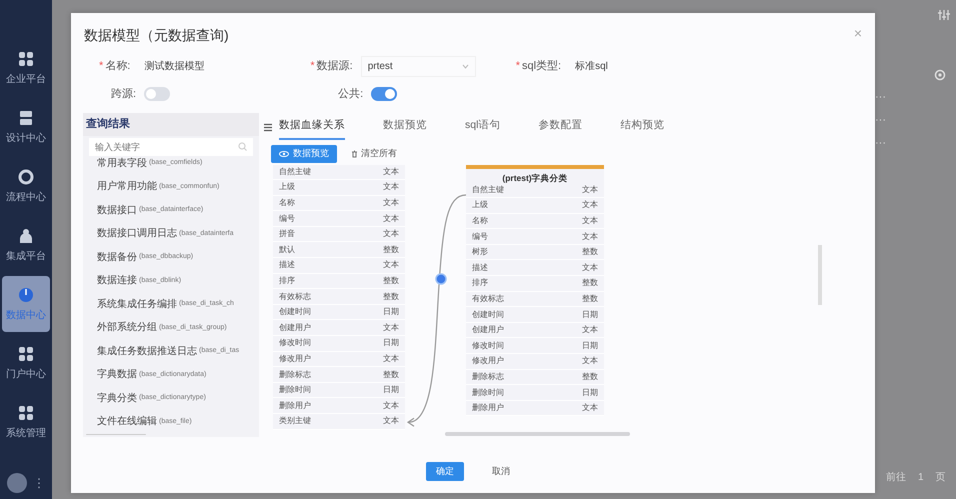  I want to click on tab: 参数配置, so click(560, 127).